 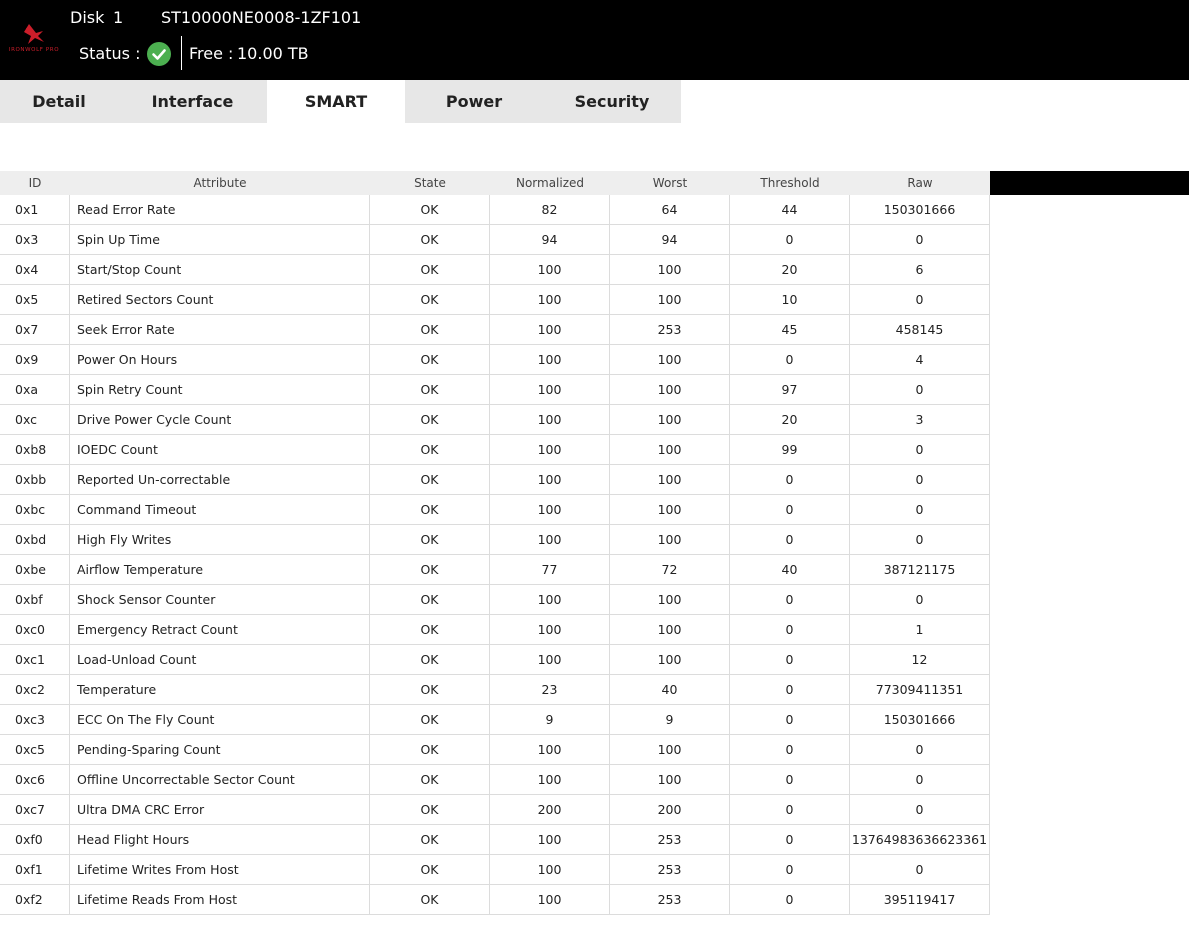 I want to click on table-row: 0xbd High Fly Writes OK 100 100 0 0, so click(x=495, y=540).